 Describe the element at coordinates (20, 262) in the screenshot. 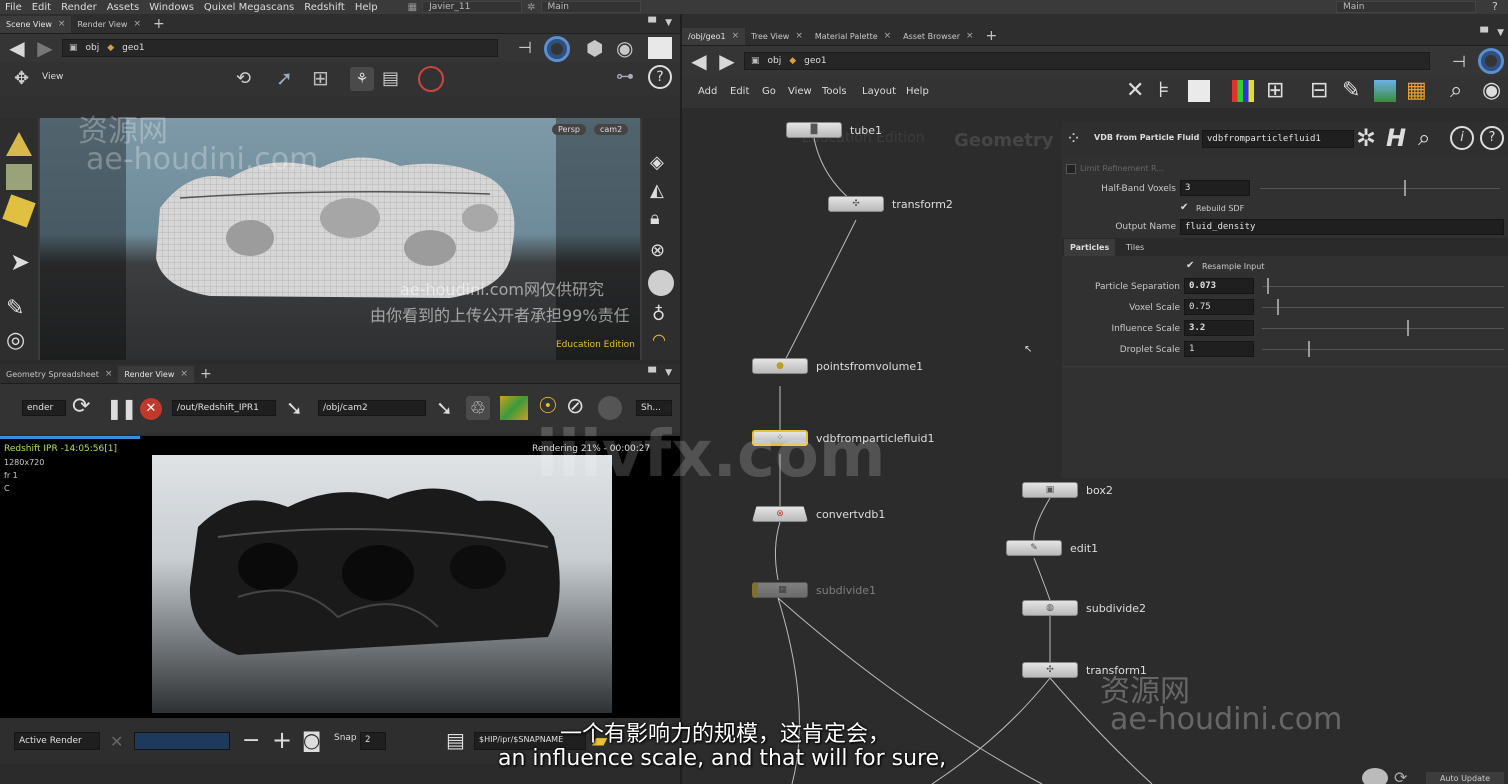

I see `pointer-icon: ➤` at that location.